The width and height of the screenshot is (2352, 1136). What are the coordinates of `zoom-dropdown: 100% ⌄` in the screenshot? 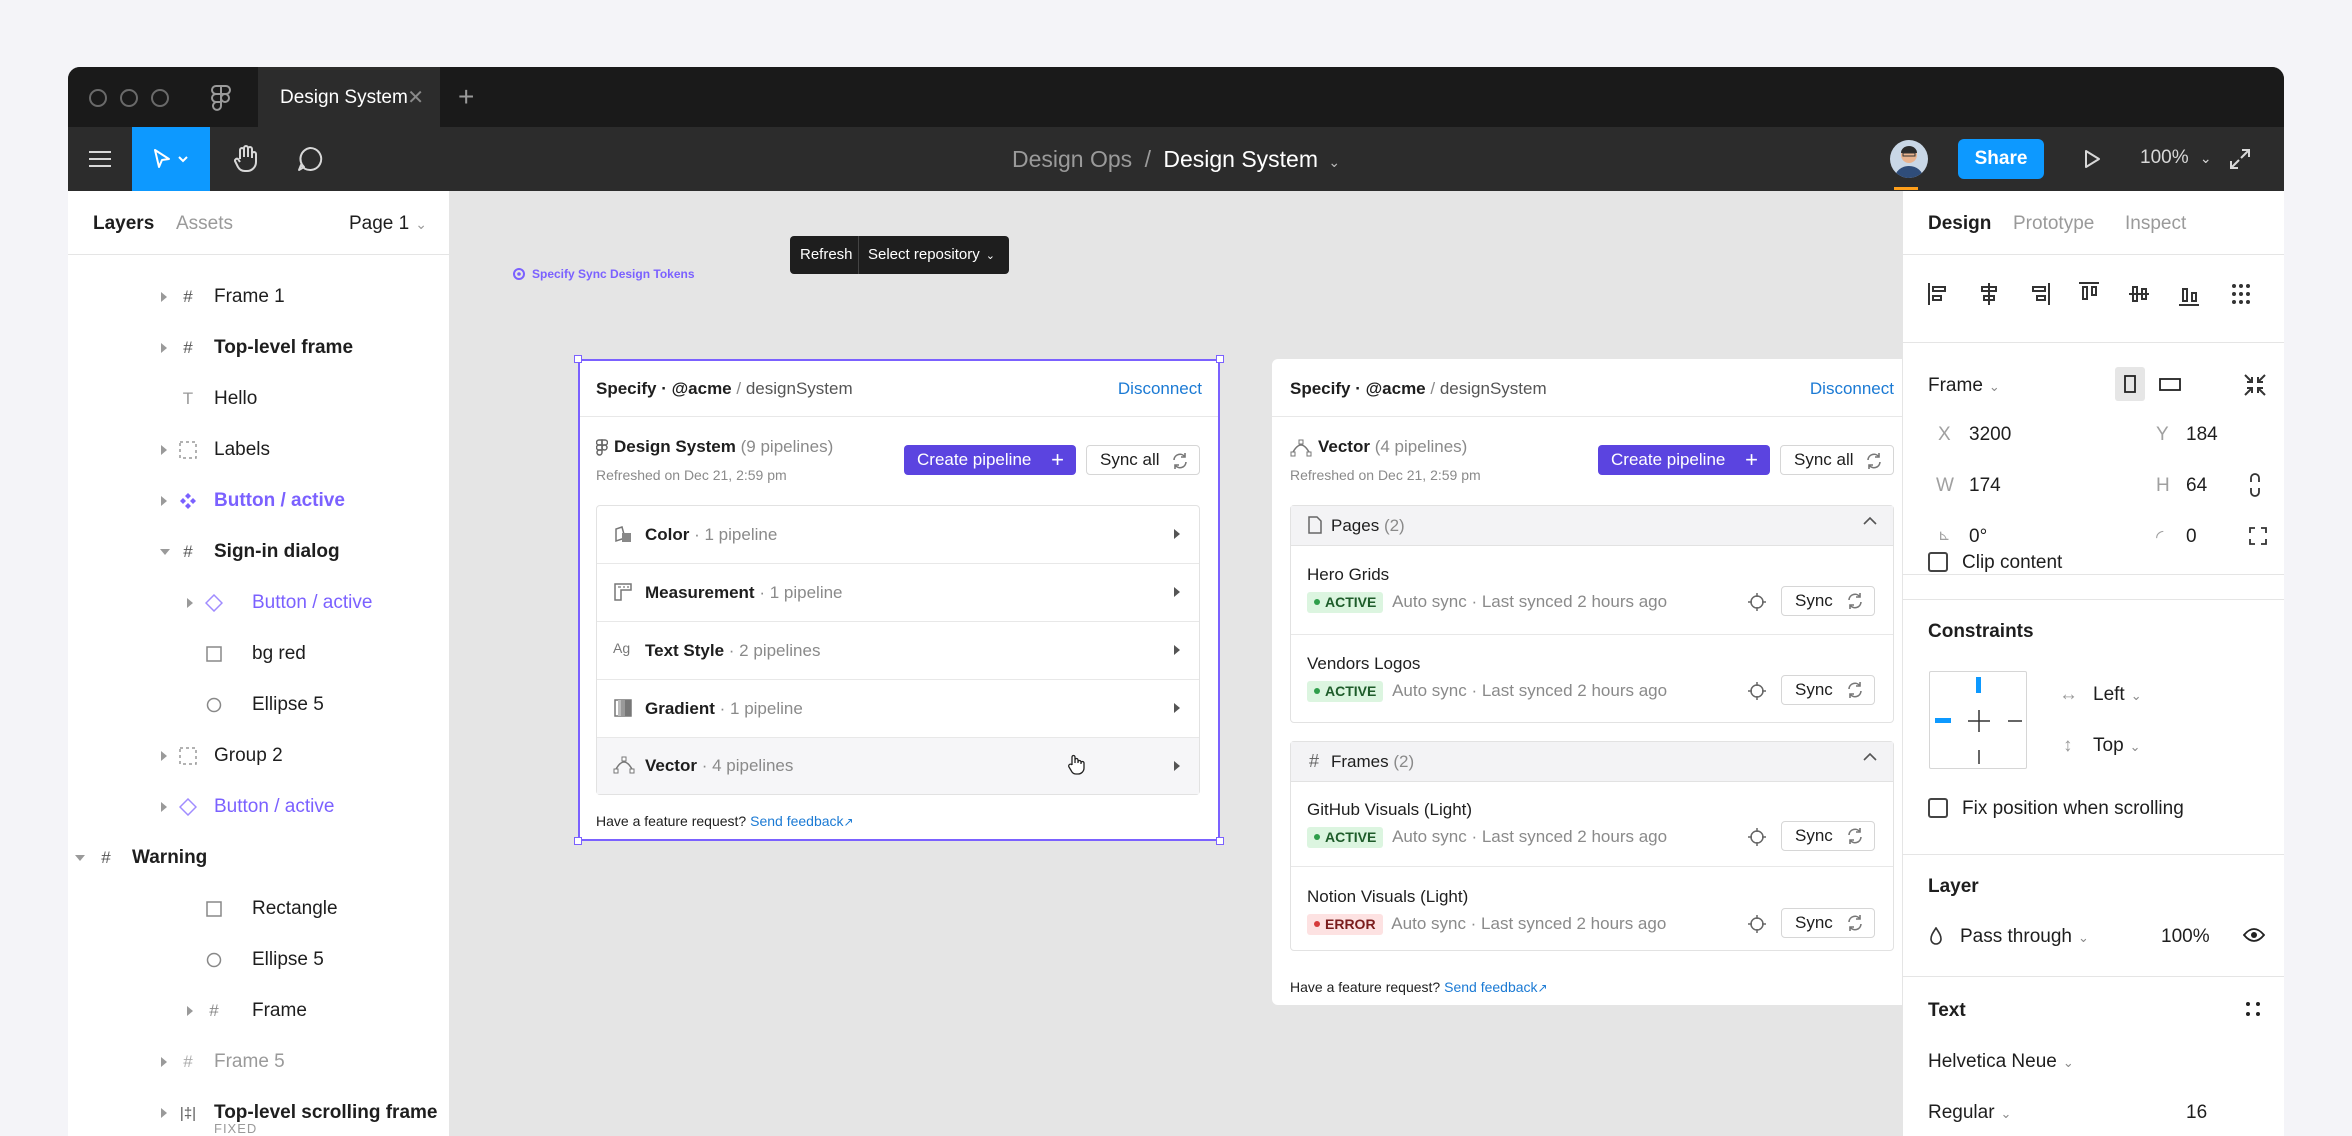 It's located at (2176, 158).